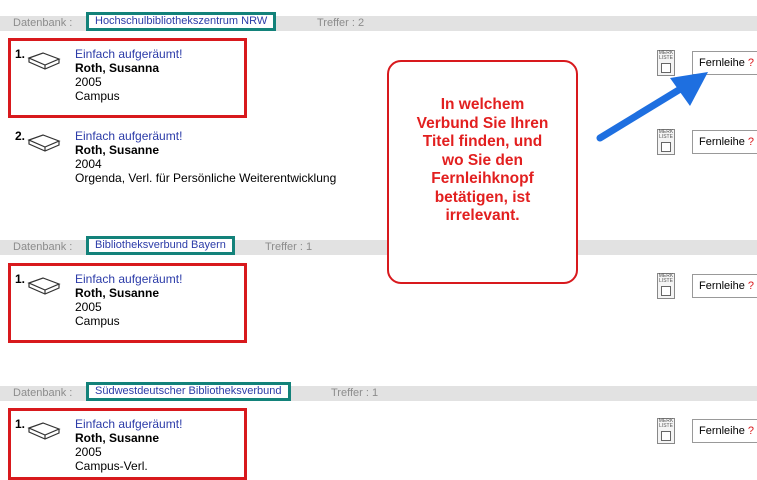  I want to click on callout-line: Titel finden, und, so click(482, 141).